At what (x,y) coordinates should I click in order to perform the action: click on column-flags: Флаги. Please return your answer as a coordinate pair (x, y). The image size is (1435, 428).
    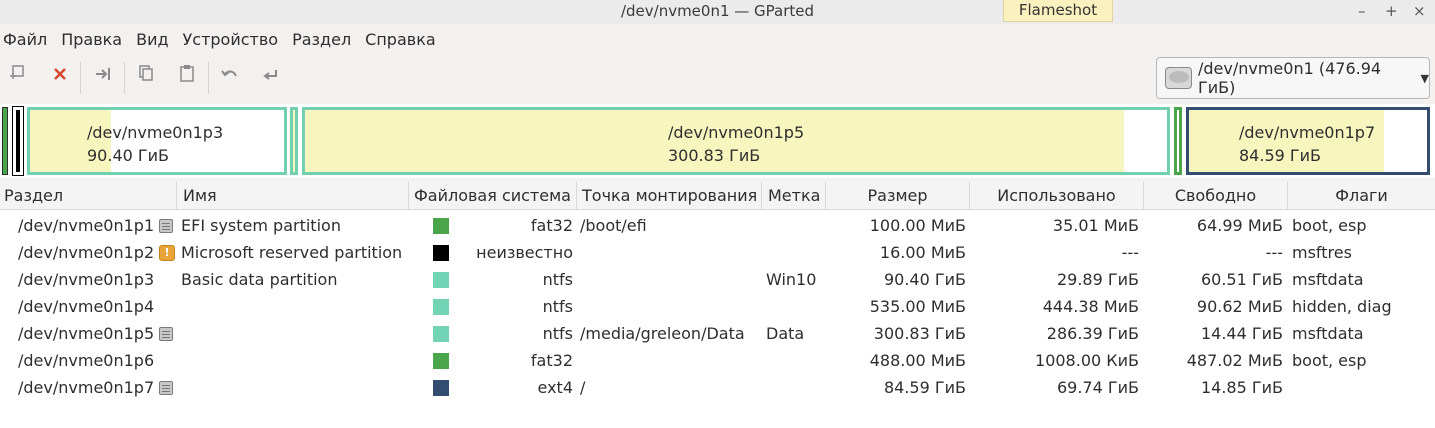
    Looking at the image, I should click on (1361, 196).